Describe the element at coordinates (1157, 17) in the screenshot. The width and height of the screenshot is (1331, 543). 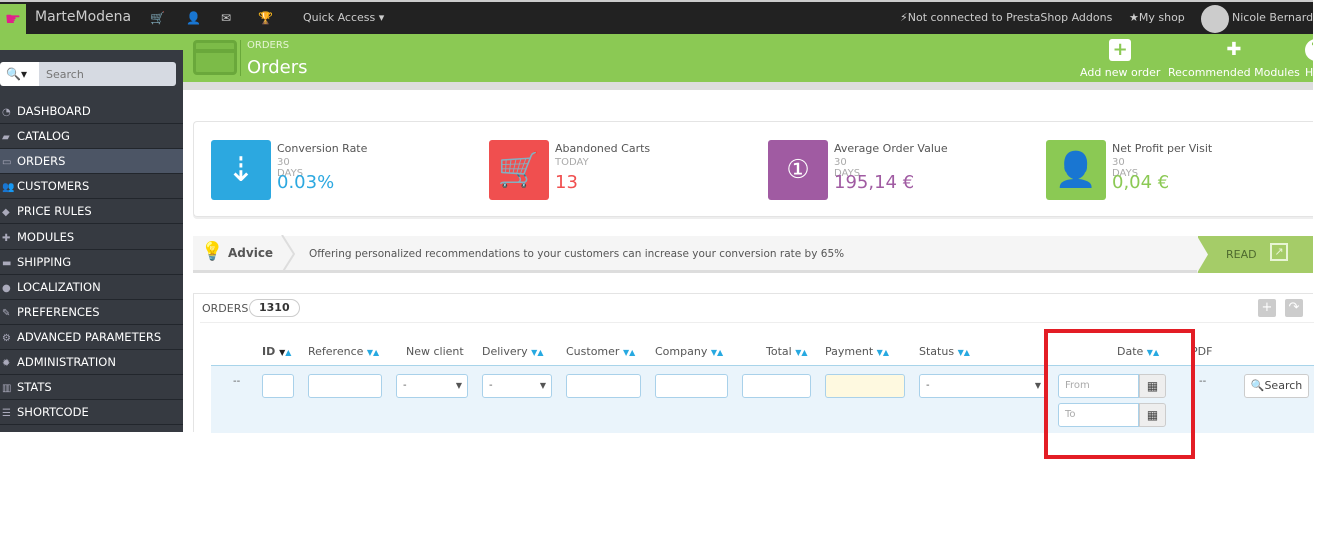
I see `my-shop-link: ★My shop` at that location.